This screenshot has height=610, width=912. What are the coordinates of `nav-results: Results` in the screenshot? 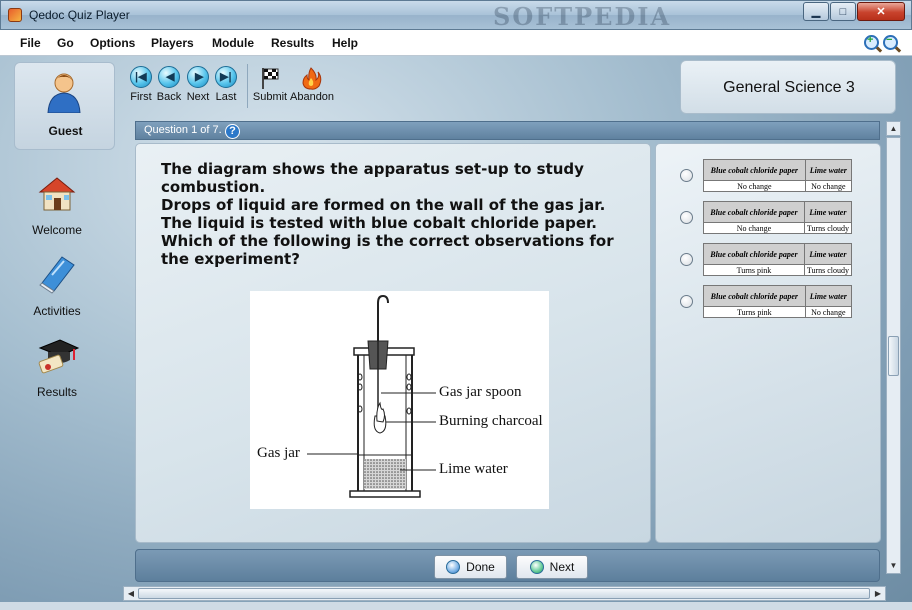 It's located at (57, 370).